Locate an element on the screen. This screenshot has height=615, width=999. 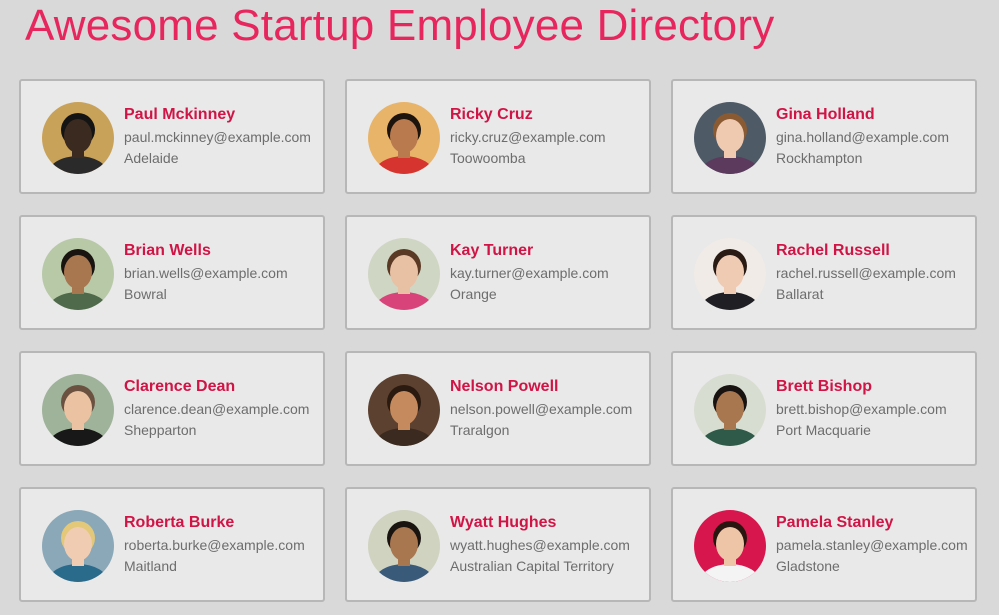
employee-name: Brett Bishop is located at coordinates (824, 386).